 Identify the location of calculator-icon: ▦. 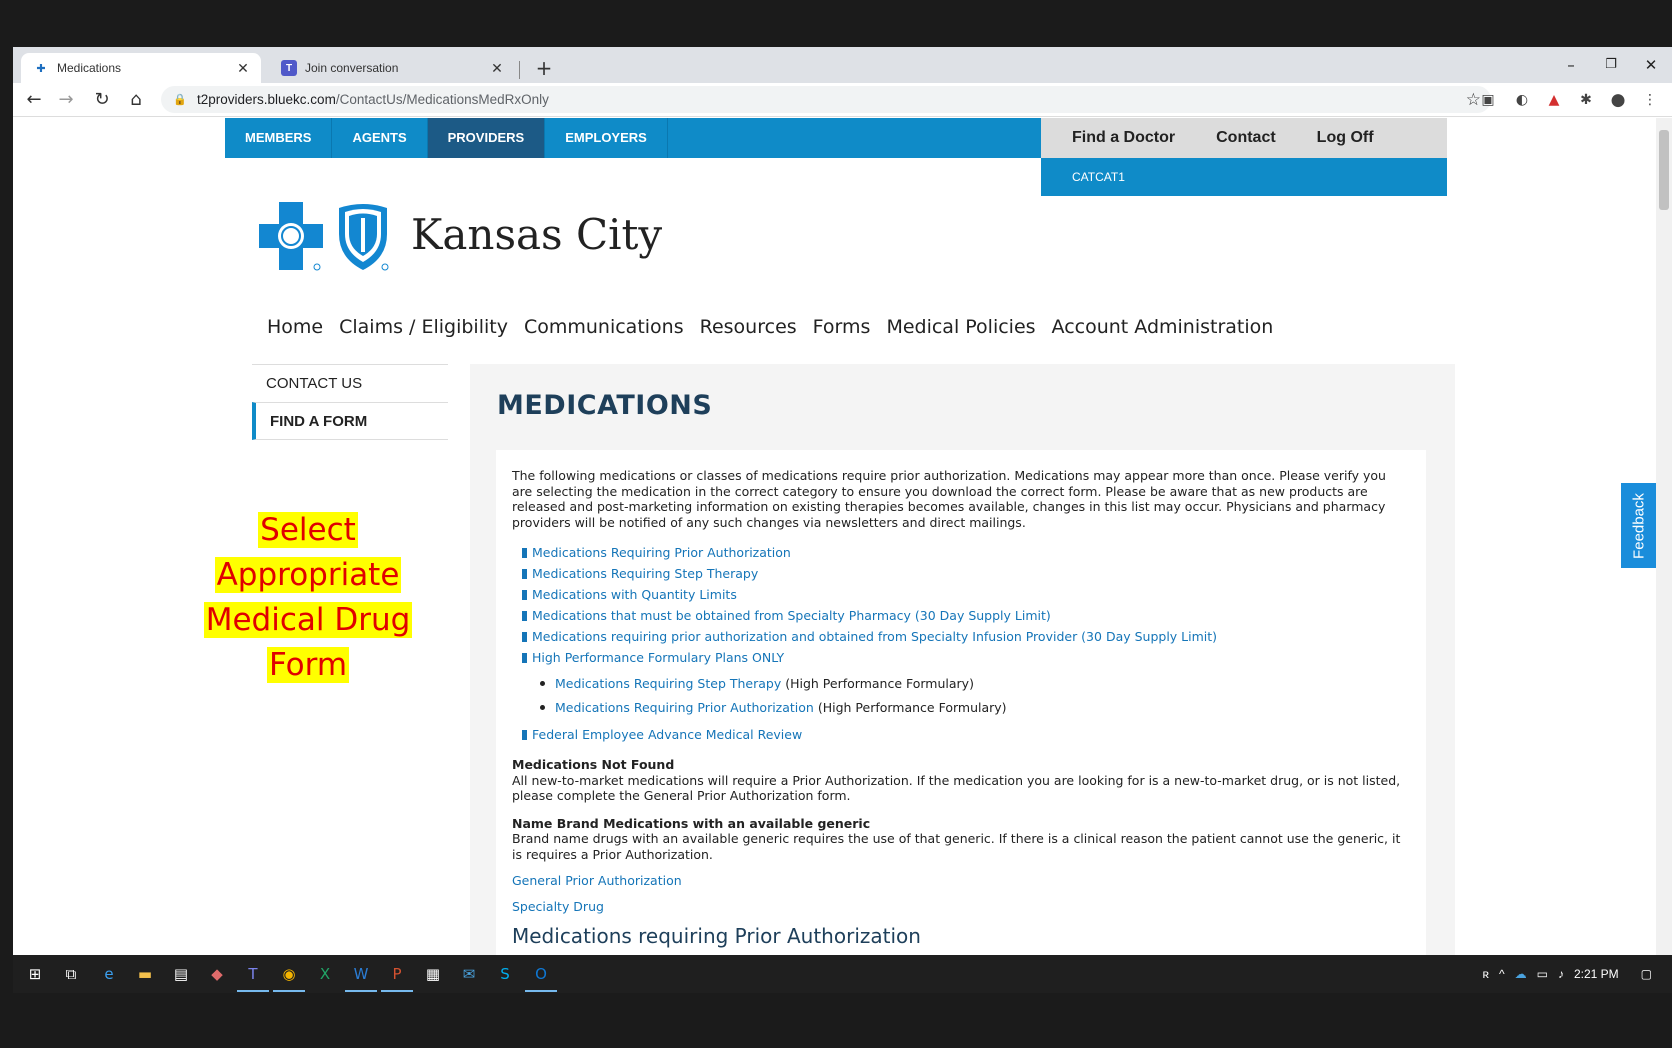
(433, 974).